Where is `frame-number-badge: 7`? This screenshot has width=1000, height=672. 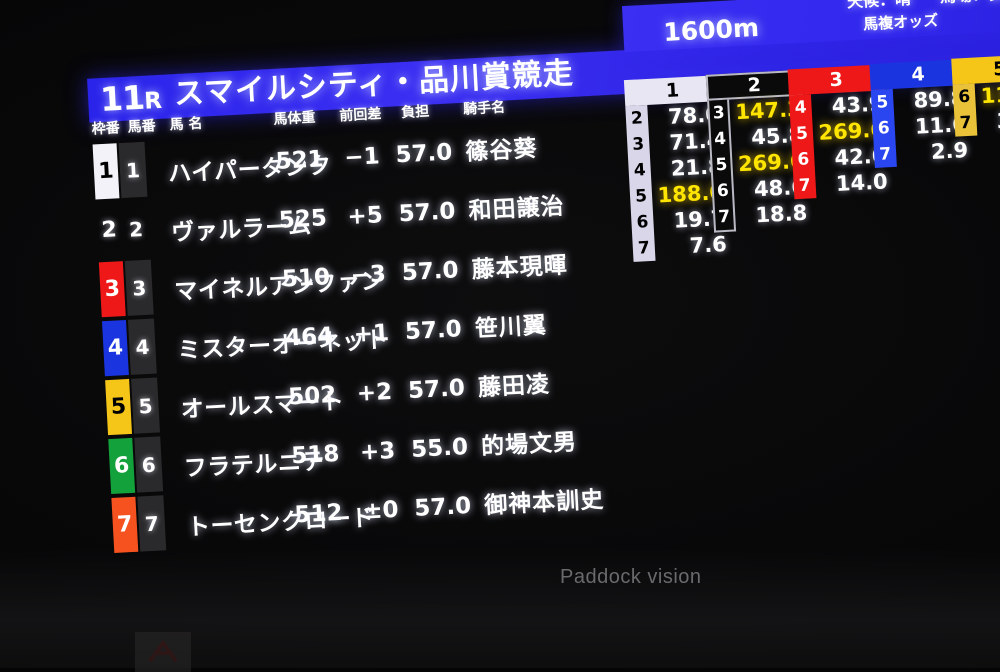
frame-number-badge: 7 is located at coordinates (125, 524).